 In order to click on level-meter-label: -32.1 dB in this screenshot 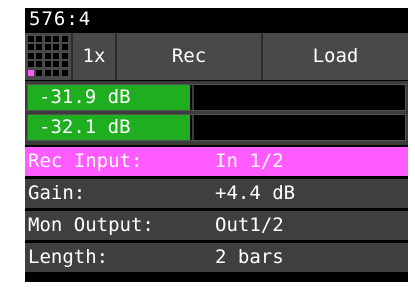, I will do `click(85, 127)`.